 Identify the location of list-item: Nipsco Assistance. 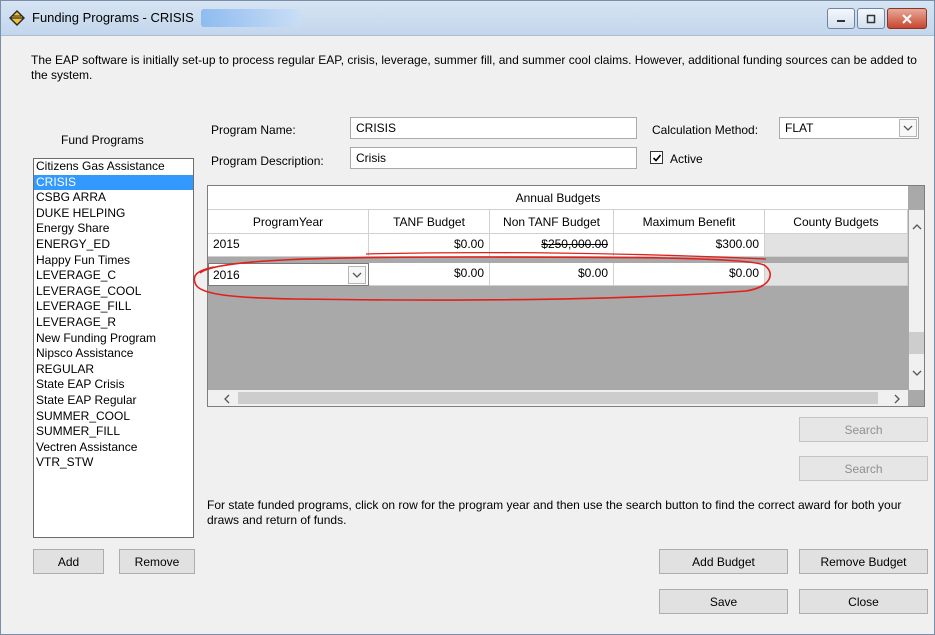
(113, 354).